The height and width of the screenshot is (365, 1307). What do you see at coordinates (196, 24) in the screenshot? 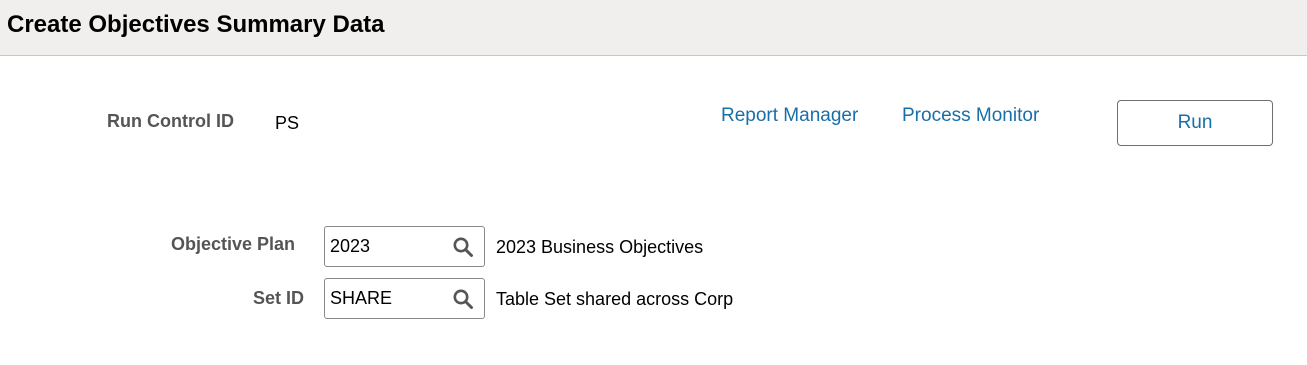
I see `page-title: Create Objectives Summary Data` at bounding box center [196, 24].